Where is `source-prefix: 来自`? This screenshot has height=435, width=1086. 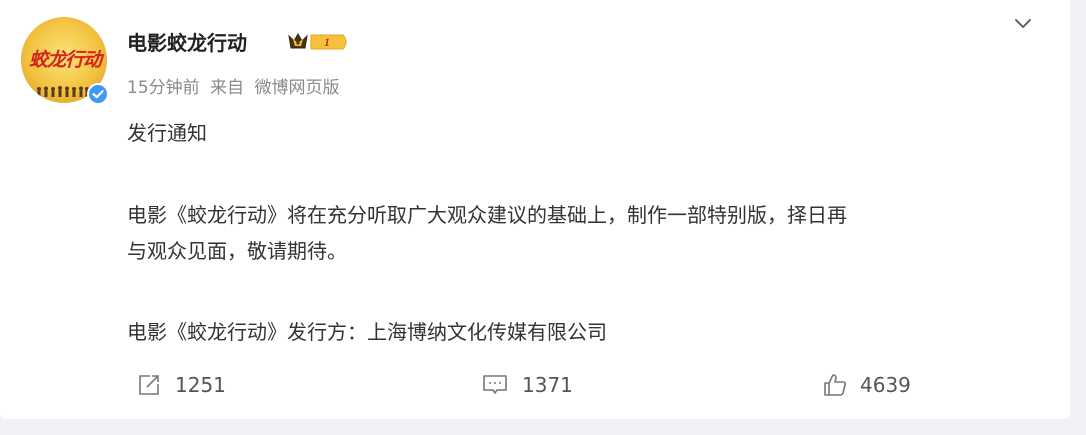
source-prefix: 来自 is located at coordinates (227, 88).